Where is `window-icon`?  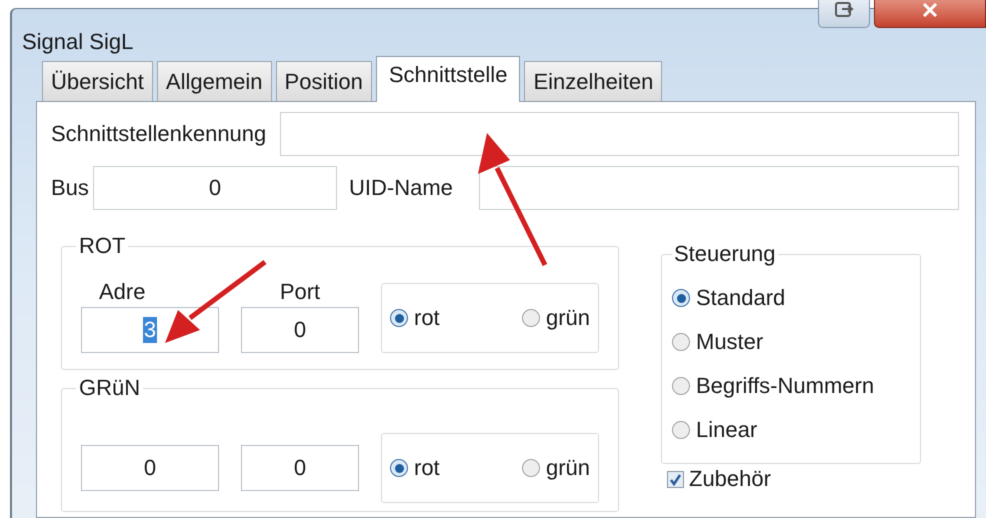
window-icon is located at coordinates (844, 10).